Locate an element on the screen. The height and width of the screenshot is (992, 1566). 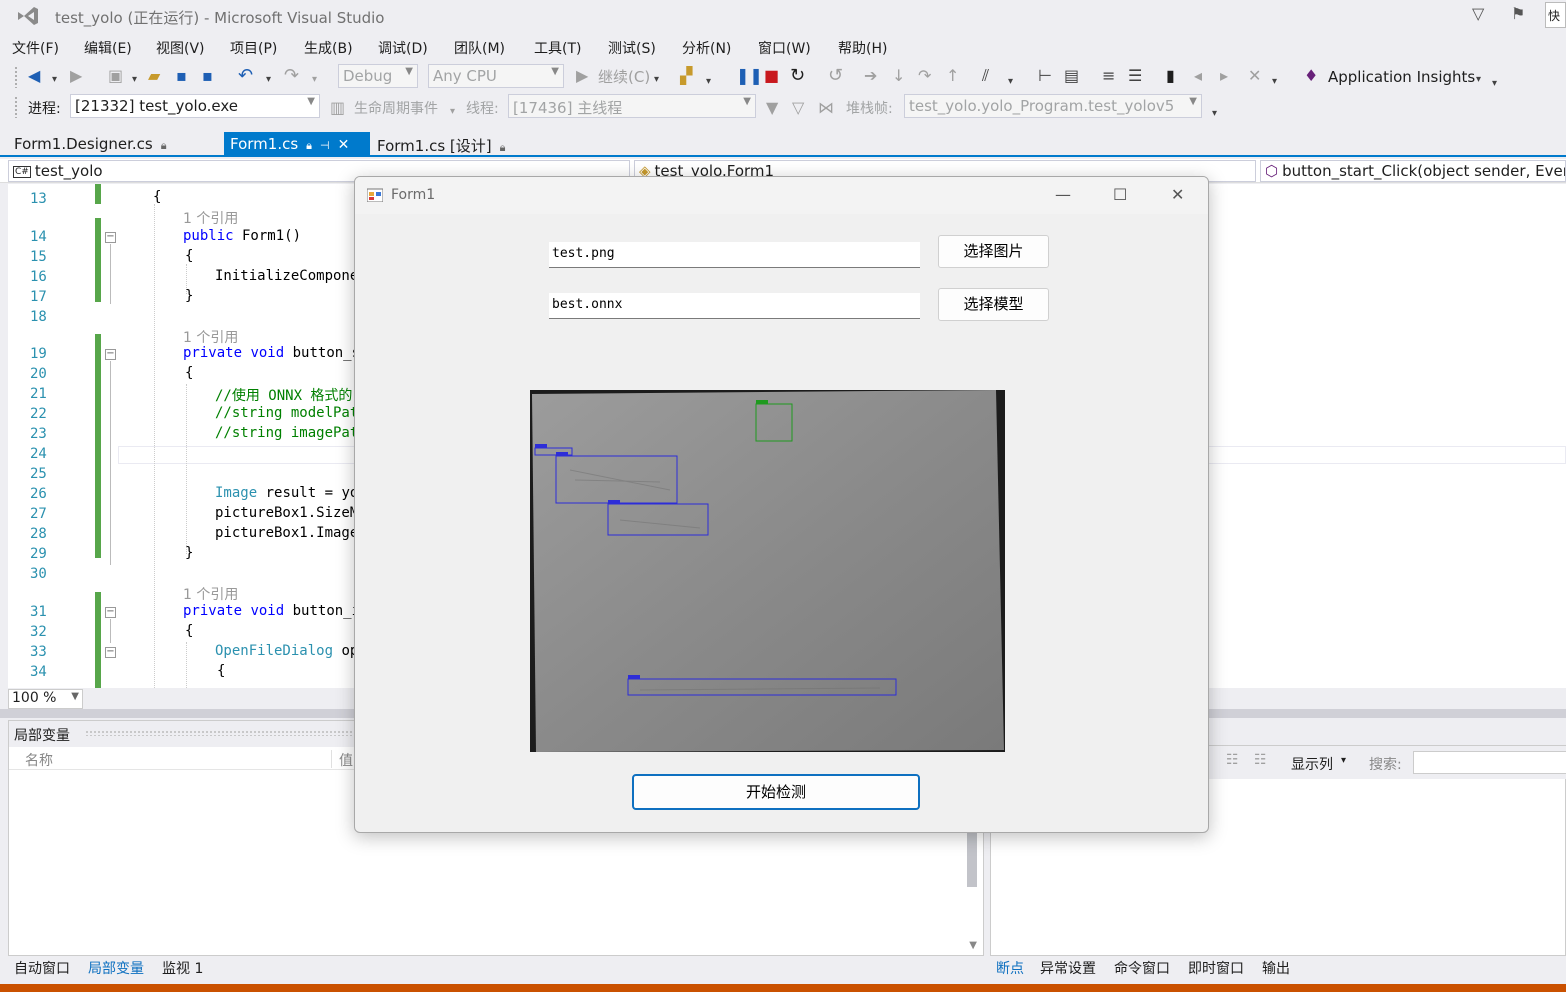
tab-immediate-window: 即时窗口 is located at coordinates (1216, 968).